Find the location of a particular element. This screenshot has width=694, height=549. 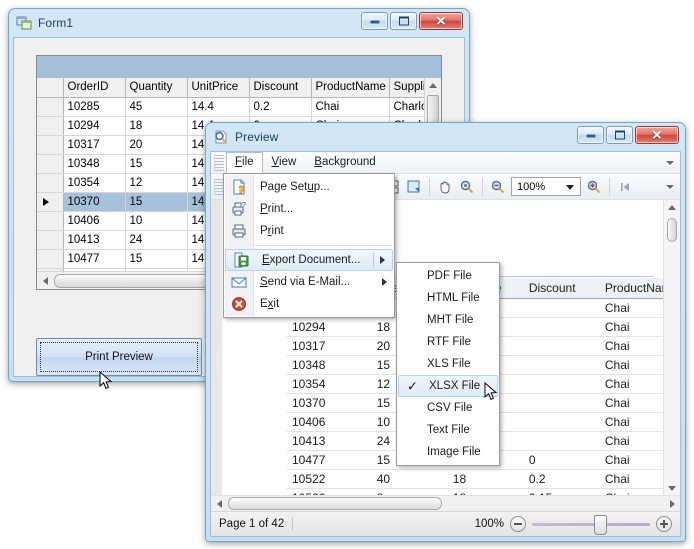

export-item-pdf-file: PDF File is located at coordinates (448, 276).